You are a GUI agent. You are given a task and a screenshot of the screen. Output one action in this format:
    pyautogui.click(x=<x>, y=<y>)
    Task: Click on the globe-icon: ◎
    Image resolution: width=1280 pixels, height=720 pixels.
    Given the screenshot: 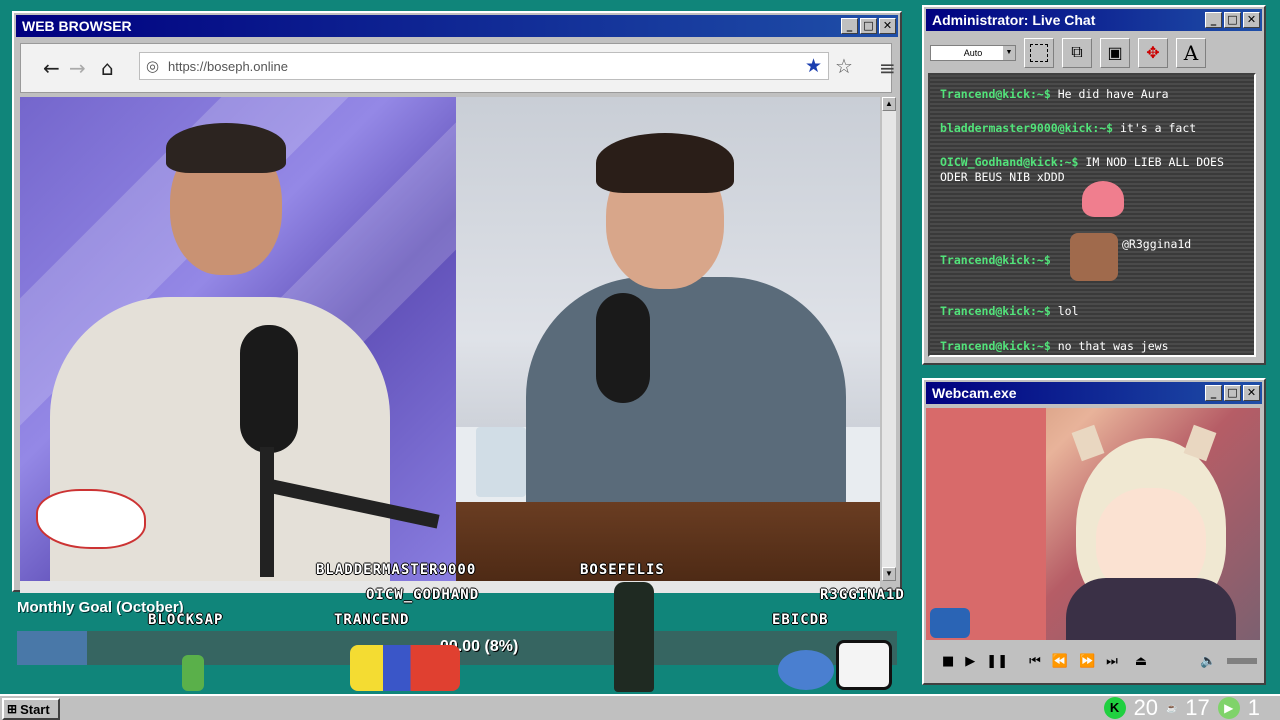 What is the action you would take?
    pyautogui.click(x=153, y=66)
    